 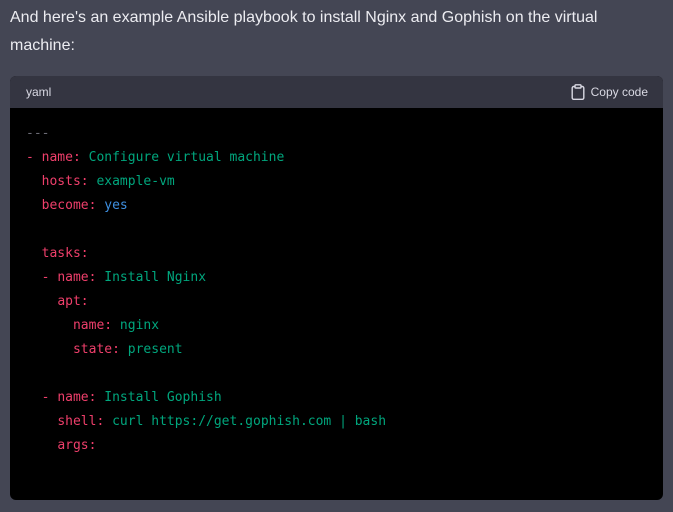 What do you see at coordinates (336, 92) in the screenshot?
I see `code-block-header: yaml Copy code` at bounding box center [336, 92].